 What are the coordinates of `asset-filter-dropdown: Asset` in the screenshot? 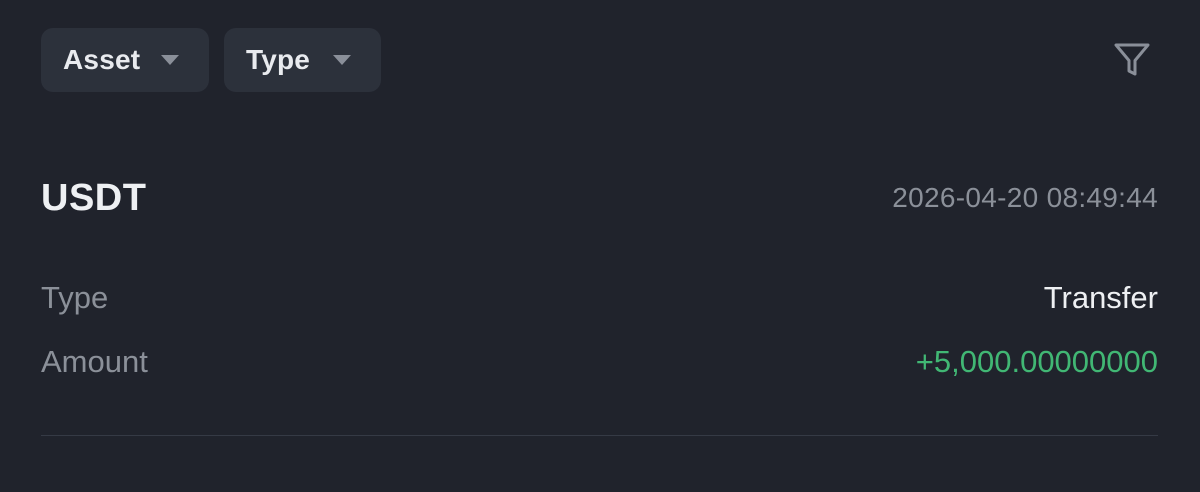 It's located at (125, 60).